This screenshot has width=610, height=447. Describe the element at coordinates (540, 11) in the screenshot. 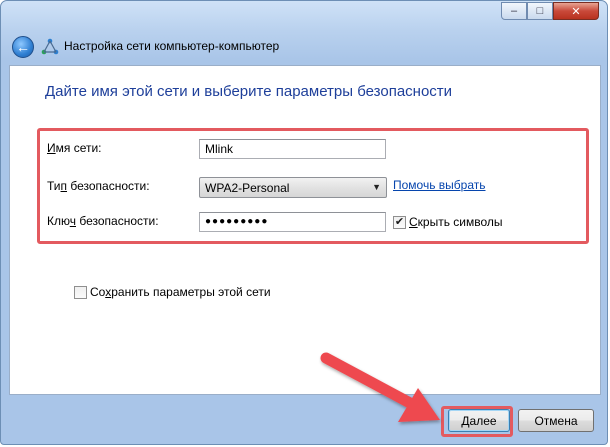

I see `maximize-button: □` at that location.